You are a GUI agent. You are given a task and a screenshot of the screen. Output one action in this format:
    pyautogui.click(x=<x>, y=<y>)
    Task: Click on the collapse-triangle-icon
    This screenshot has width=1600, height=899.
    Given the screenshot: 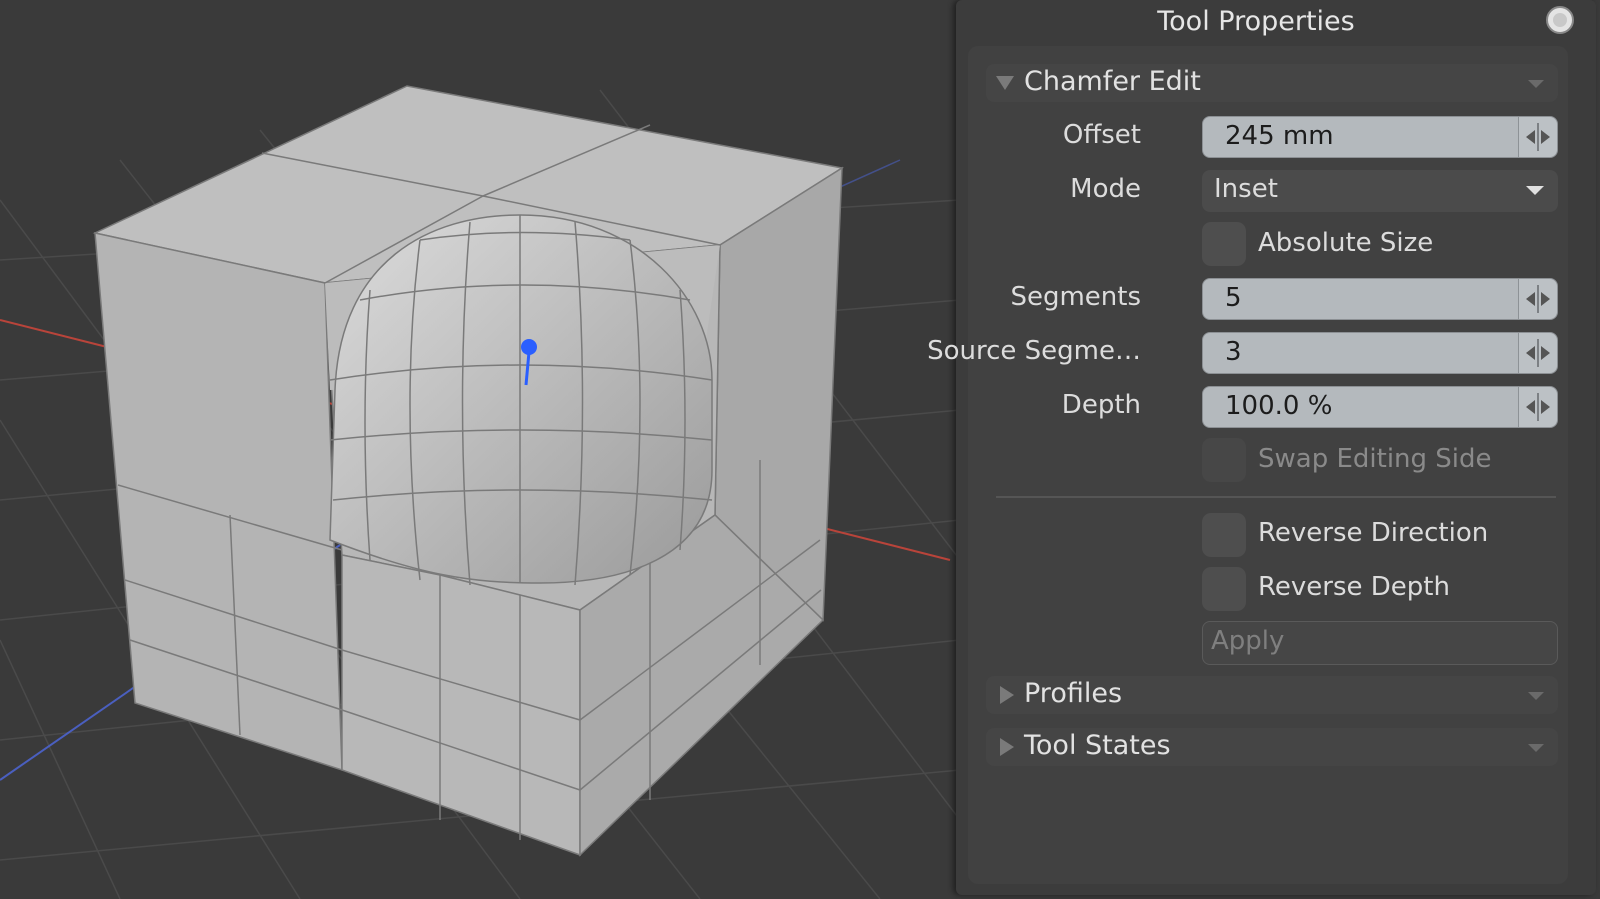 What is the action you would take?
    pyautogui.click(x=1005, y=83)
    